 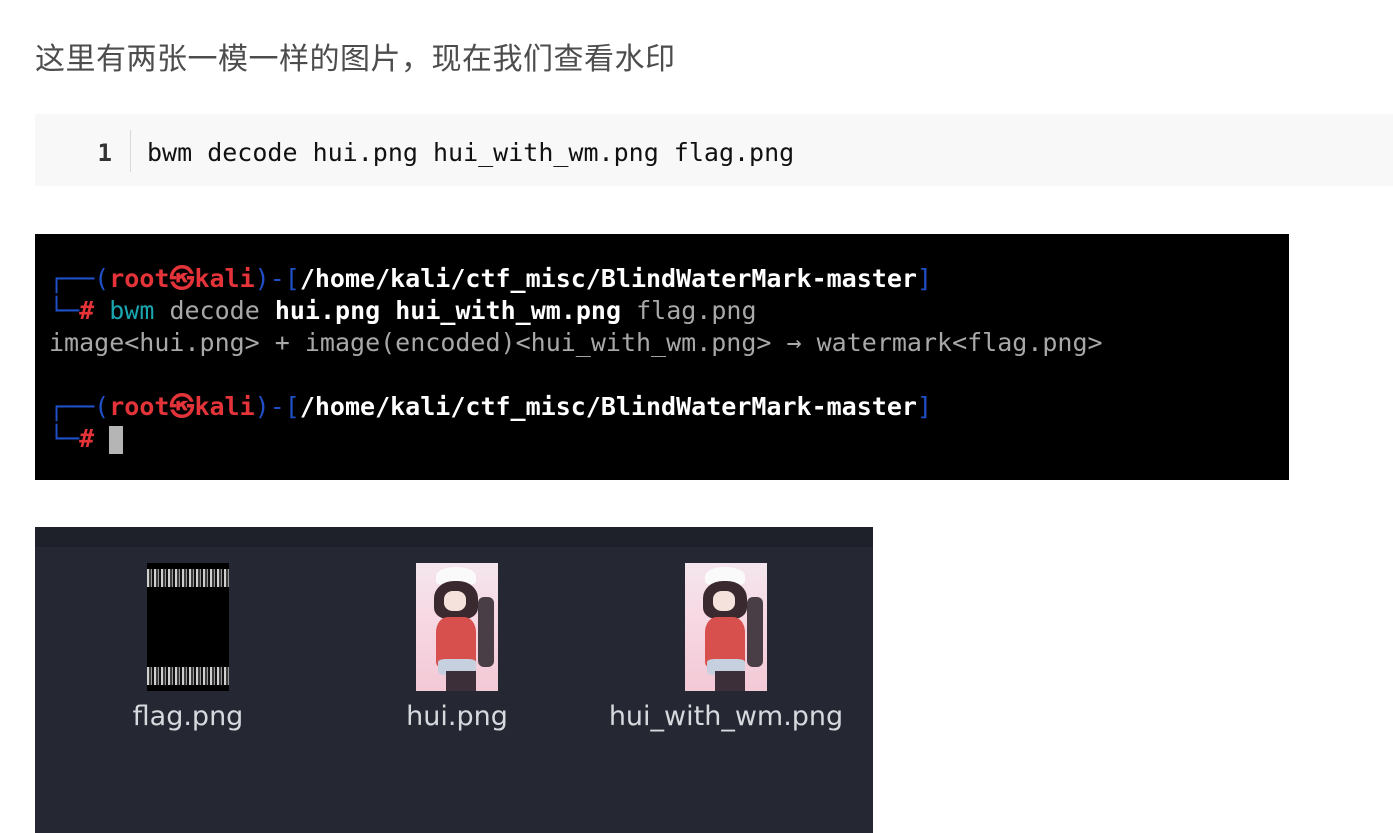 I want to click on file-label: hui_with_wm.png, so click(x=726, y=716).